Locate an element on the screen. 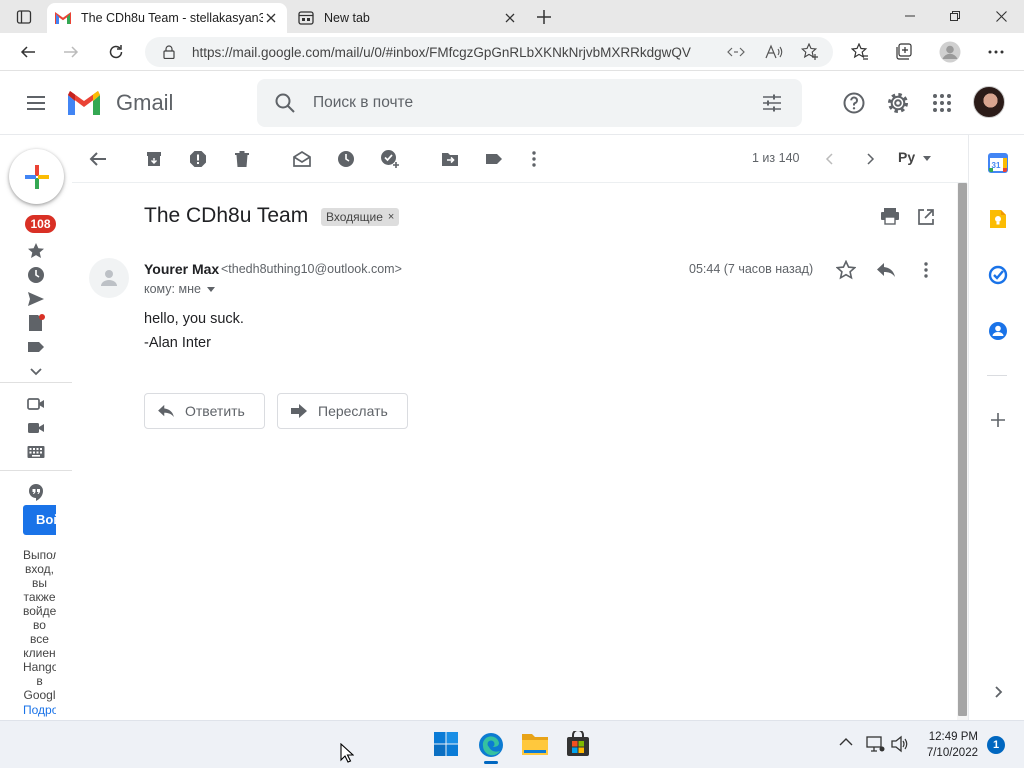 The height and width of the screenshot is (768, 1024). archive-icon is located at coordinates (154, 159).